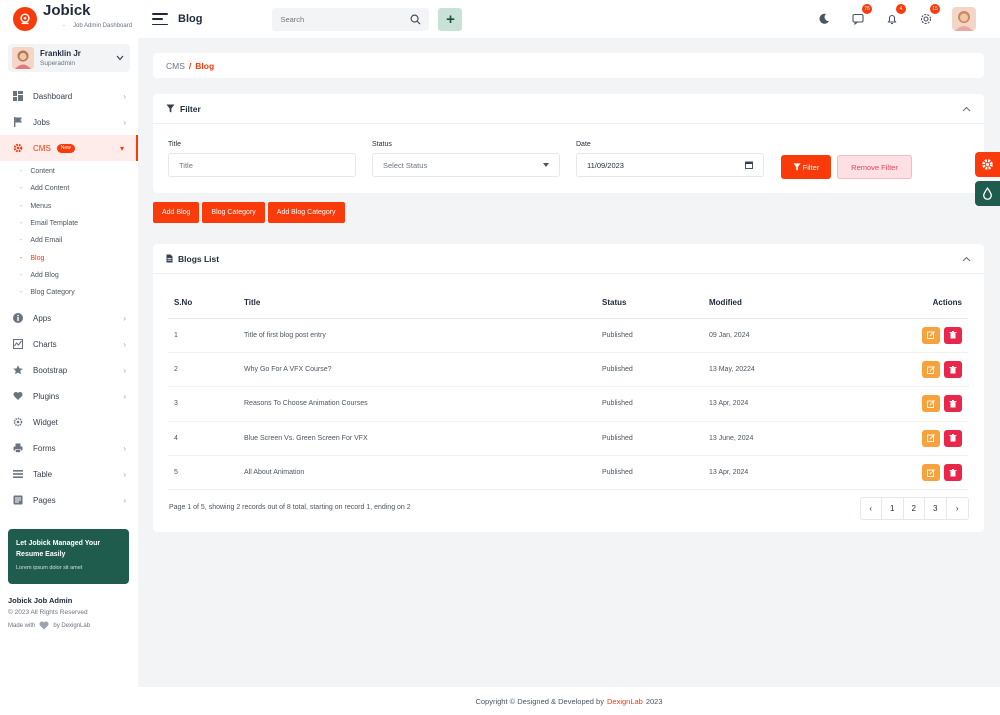  Describe the element at coordinates (417, 404) in the screenshot. I see `row-title: Reasons To Choose Animation Courses` at that location.